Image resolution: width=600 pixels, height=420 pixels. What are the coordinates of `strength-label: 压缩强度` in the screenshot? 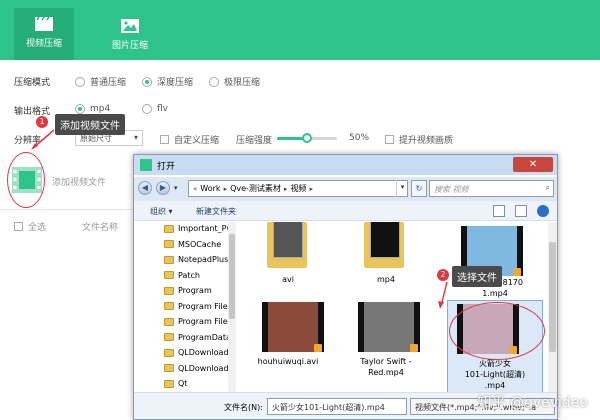 It's located at (254, 141).